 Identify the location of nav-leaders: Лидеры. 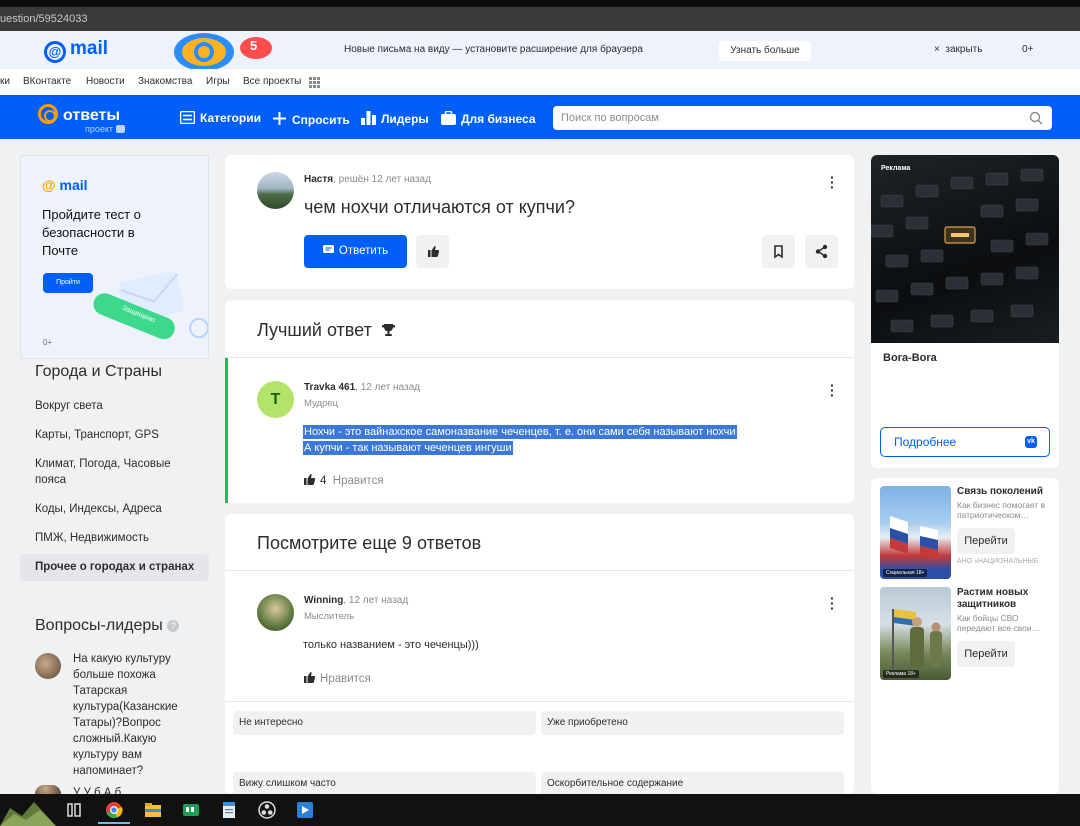
(395, 118).